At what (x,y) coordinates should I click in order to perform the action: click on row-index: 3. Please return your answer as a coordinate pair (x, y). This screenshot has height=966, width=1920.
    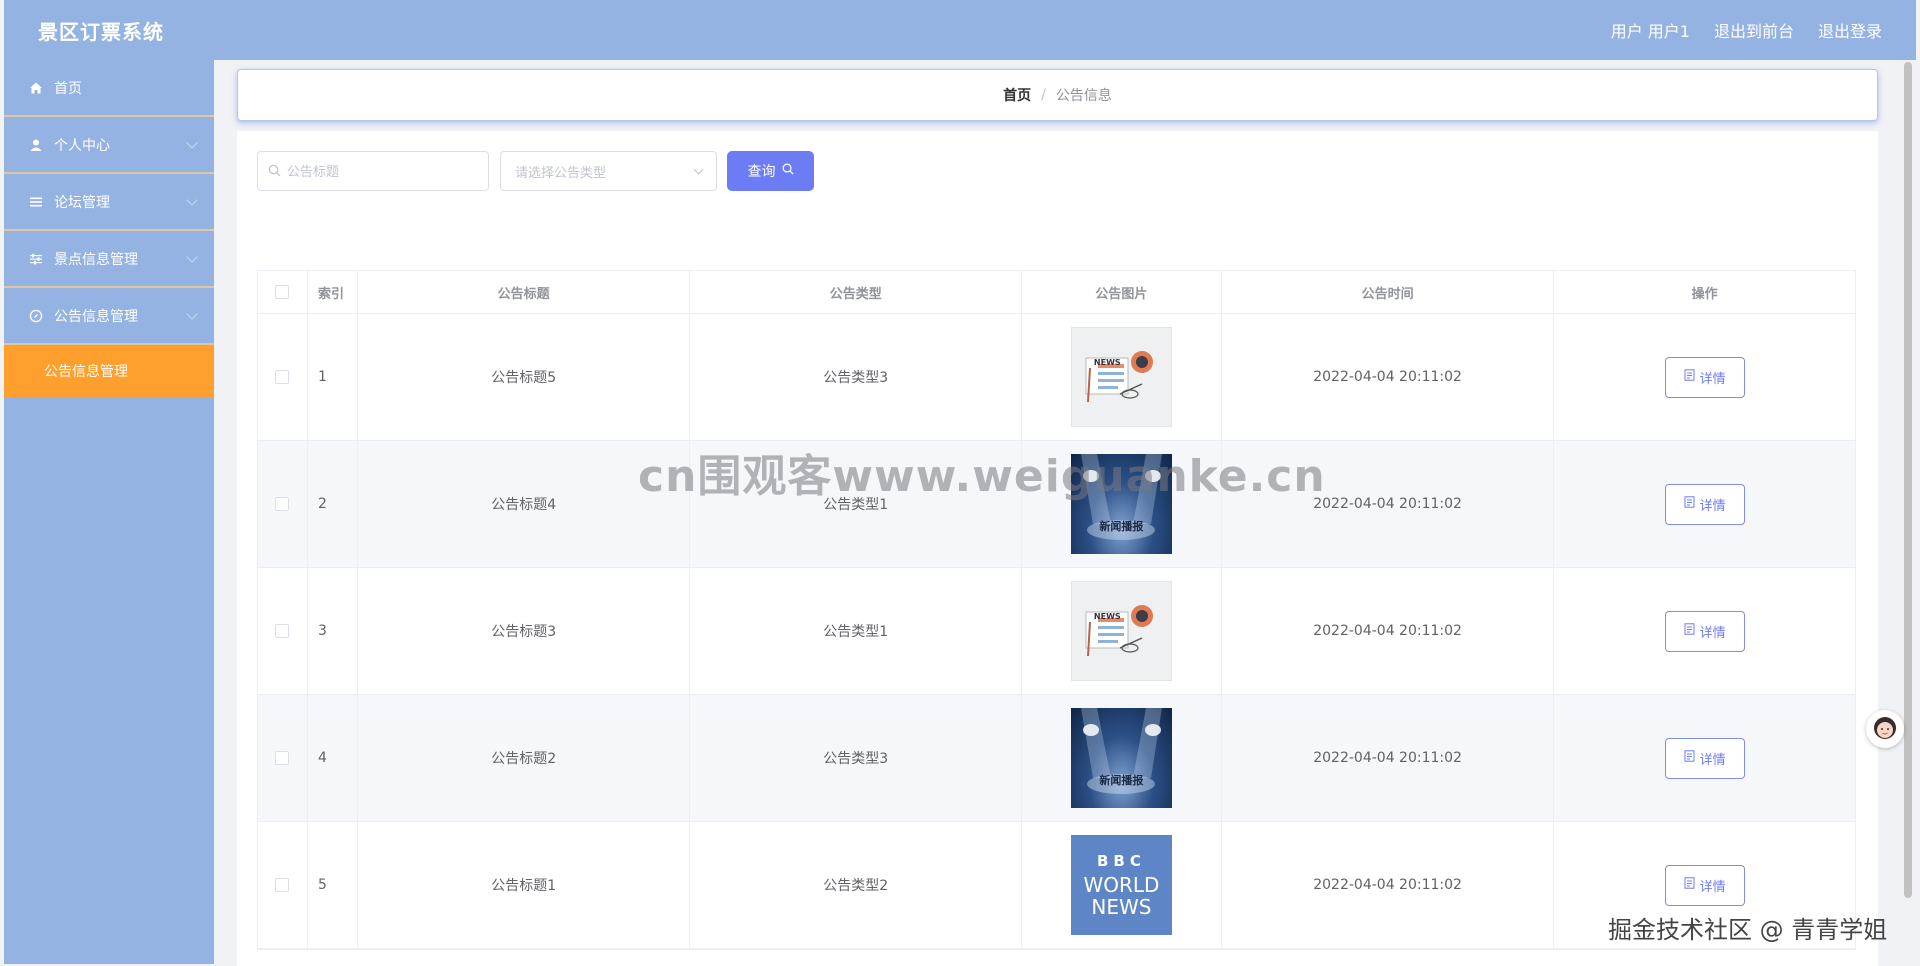
    Looking at the image, I should click on (333, 631).